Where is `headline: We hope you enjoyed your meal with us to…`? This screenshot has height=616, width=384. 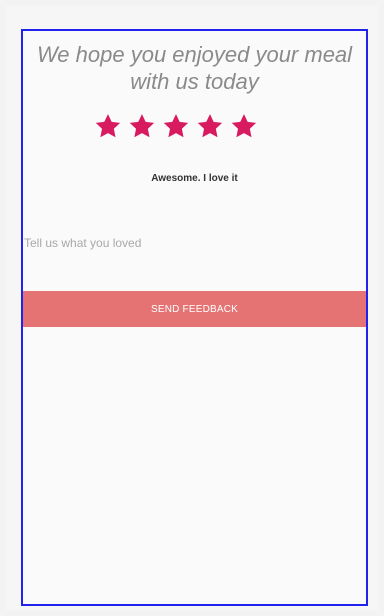 headline: We hope you enjoyed your meal with us to… is located at coordinates (194, 68).